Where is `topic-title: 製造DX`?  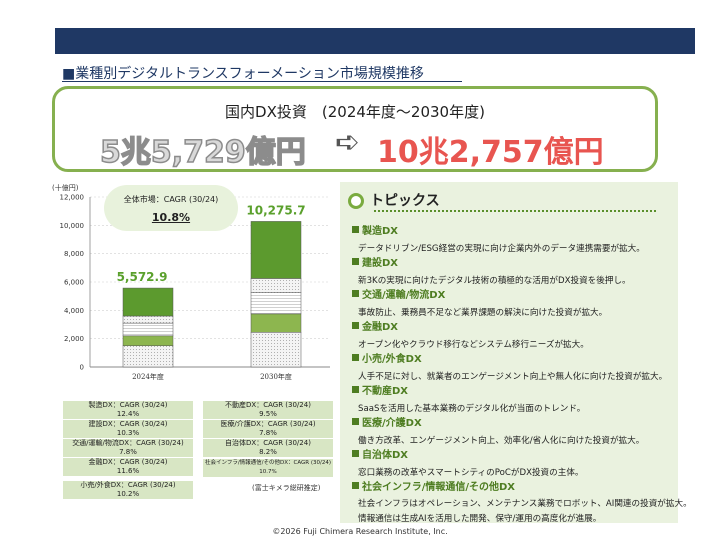
topic-title: 製造DX is located at coordinates (498, 229).